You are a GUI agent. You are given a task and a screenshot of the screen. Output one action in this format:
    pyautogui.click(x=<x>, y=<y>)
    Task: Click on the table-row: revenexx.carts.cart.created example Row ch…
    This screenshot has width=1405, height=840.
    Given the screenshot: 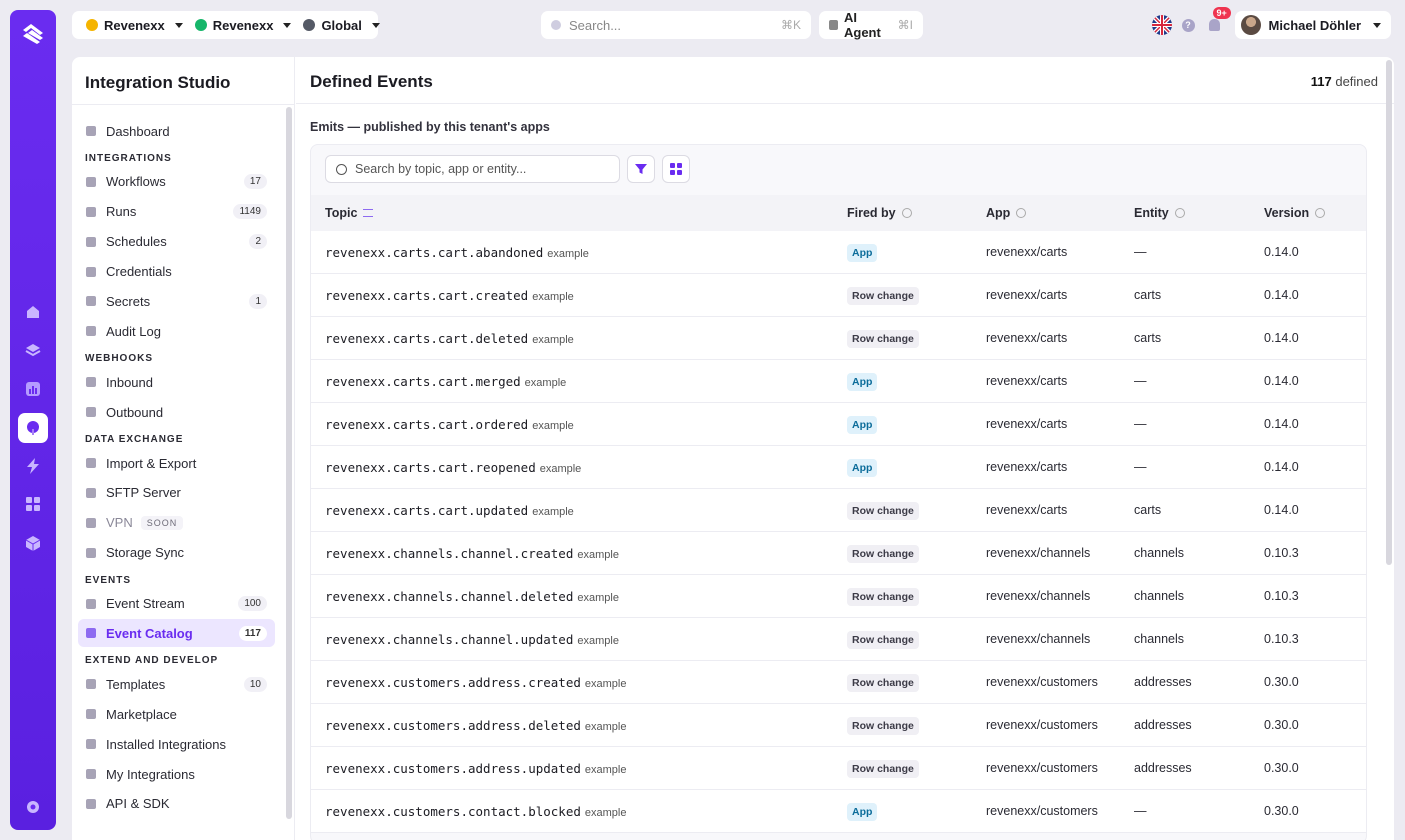 What is the action you would take?
    pyautogui.click(x=838, y=295)
    